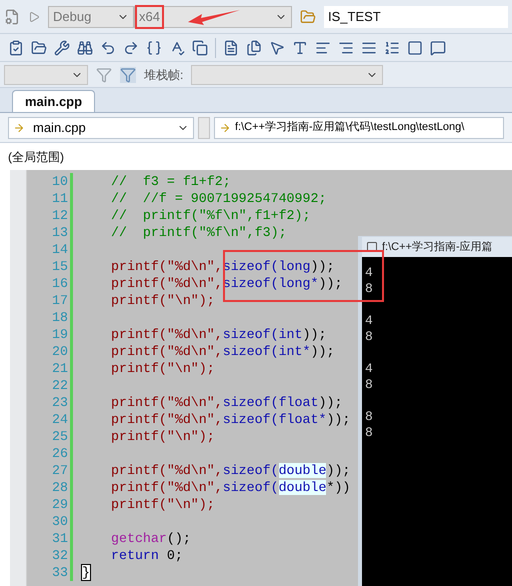 This screenshot has height=586, width=512. Describe the element at coordinates (199, 233) in the screenshot. I see `code-line: // printf("%f\n",f3);` at that location.